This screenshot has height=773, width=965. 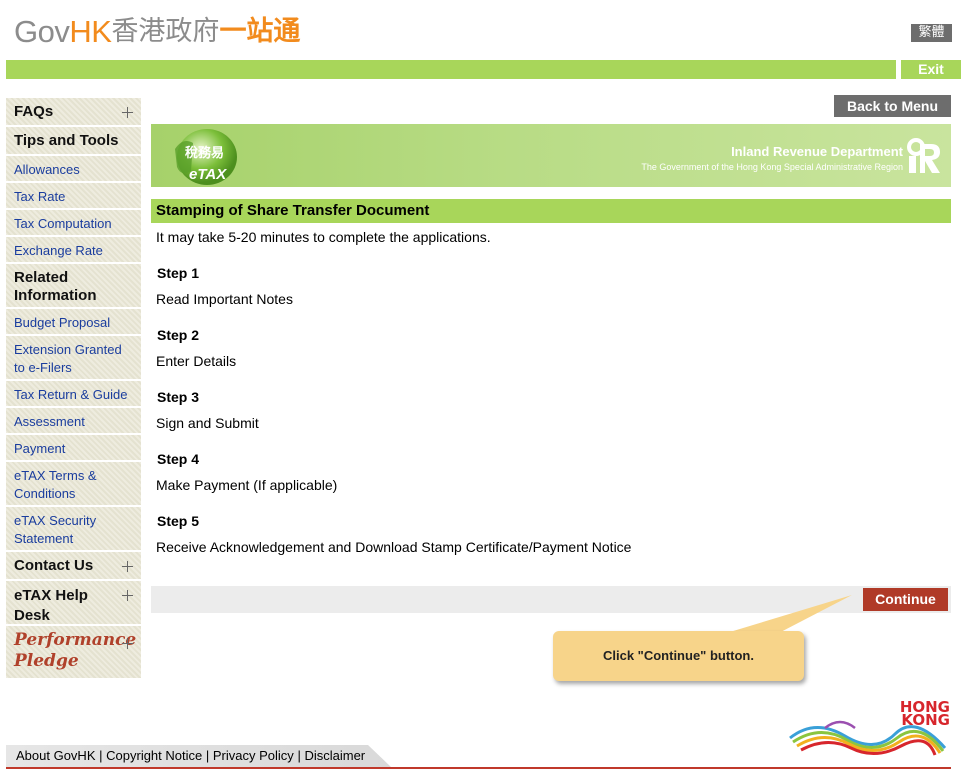 I want to click on govhk-logo: Gov HK 香港政府 一站通, so click(x=157, y=32).